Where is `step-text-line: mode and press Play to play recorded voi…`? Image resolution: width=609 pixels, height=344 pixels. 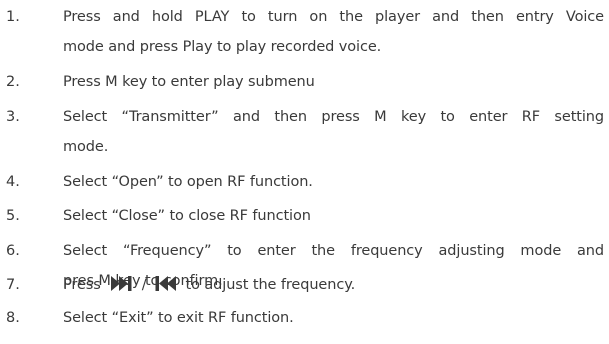 step-text-line: mode and press Play to play recorded voi… is located at coordinates (222, 47).